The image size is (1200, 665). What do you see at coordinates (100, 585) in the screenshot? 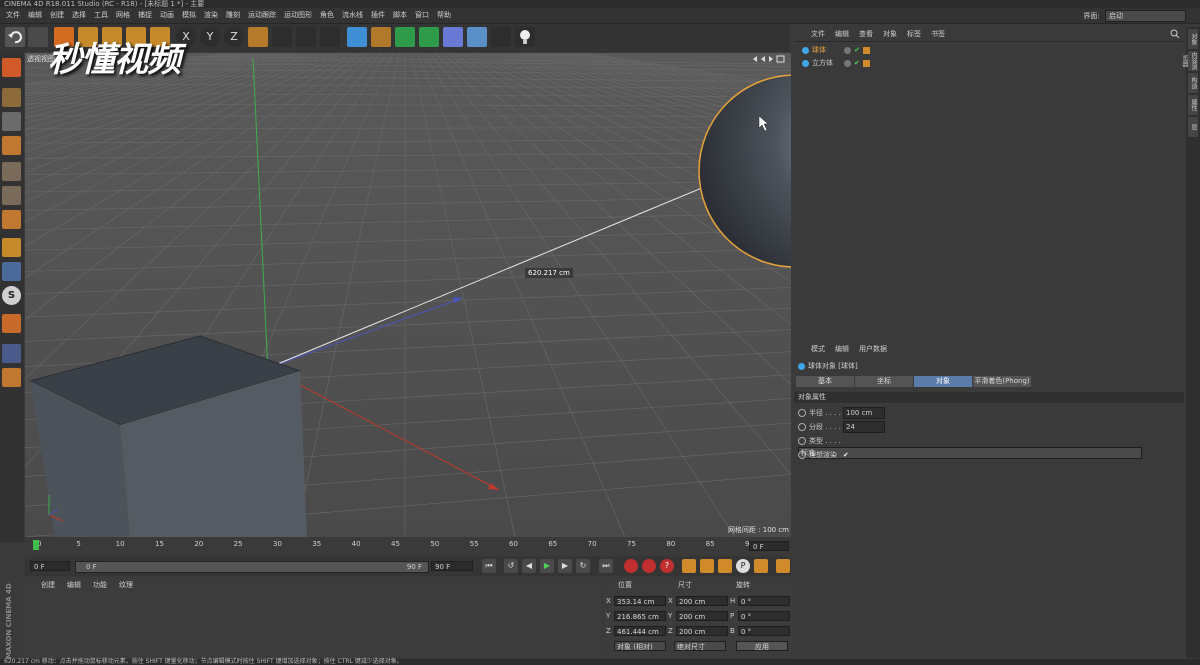
I see `material-menu-item: 功能` at bounding box center [100, 585].